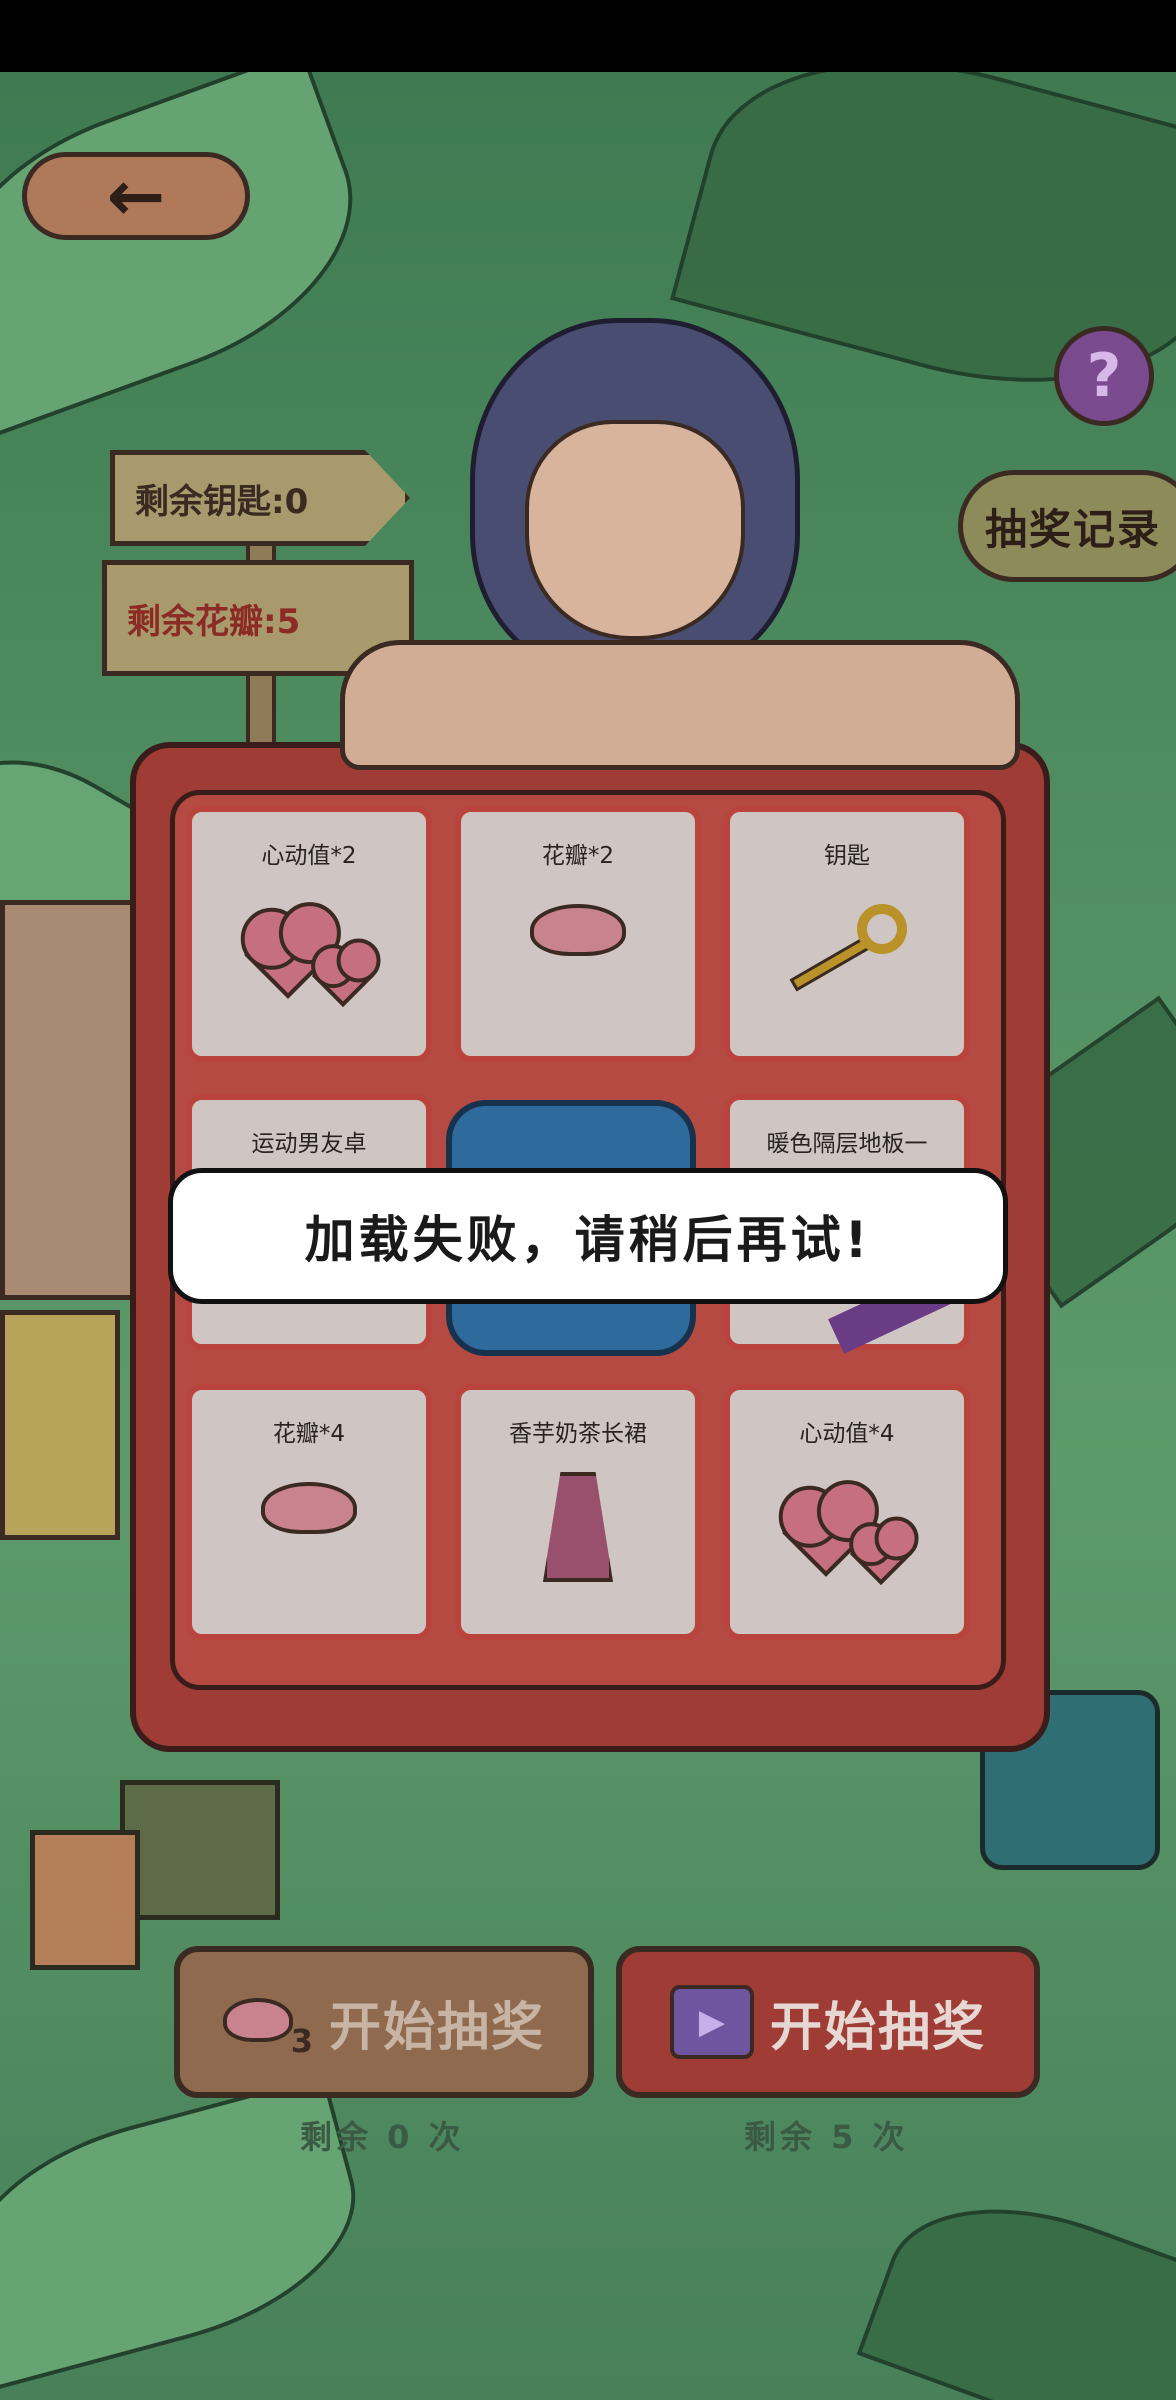 The image size is (1176, 2400). I want to click on prize-cell: 钥匙, so click(847, 934).